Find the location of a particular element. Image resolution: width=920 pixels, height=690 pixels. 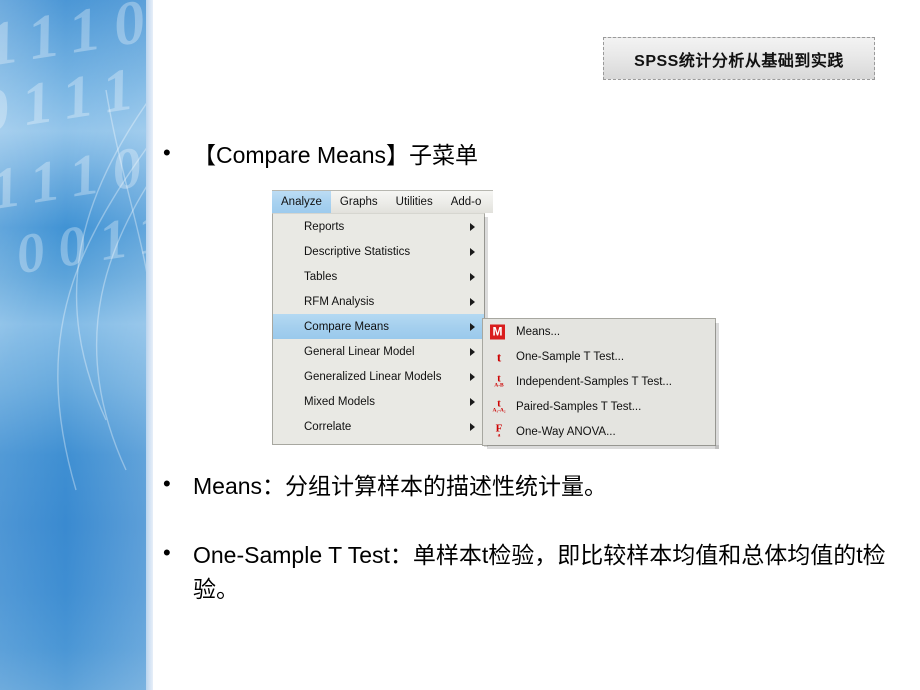

independent-samples-t-test-icon: t A-B is located at coordinates (499, 380).